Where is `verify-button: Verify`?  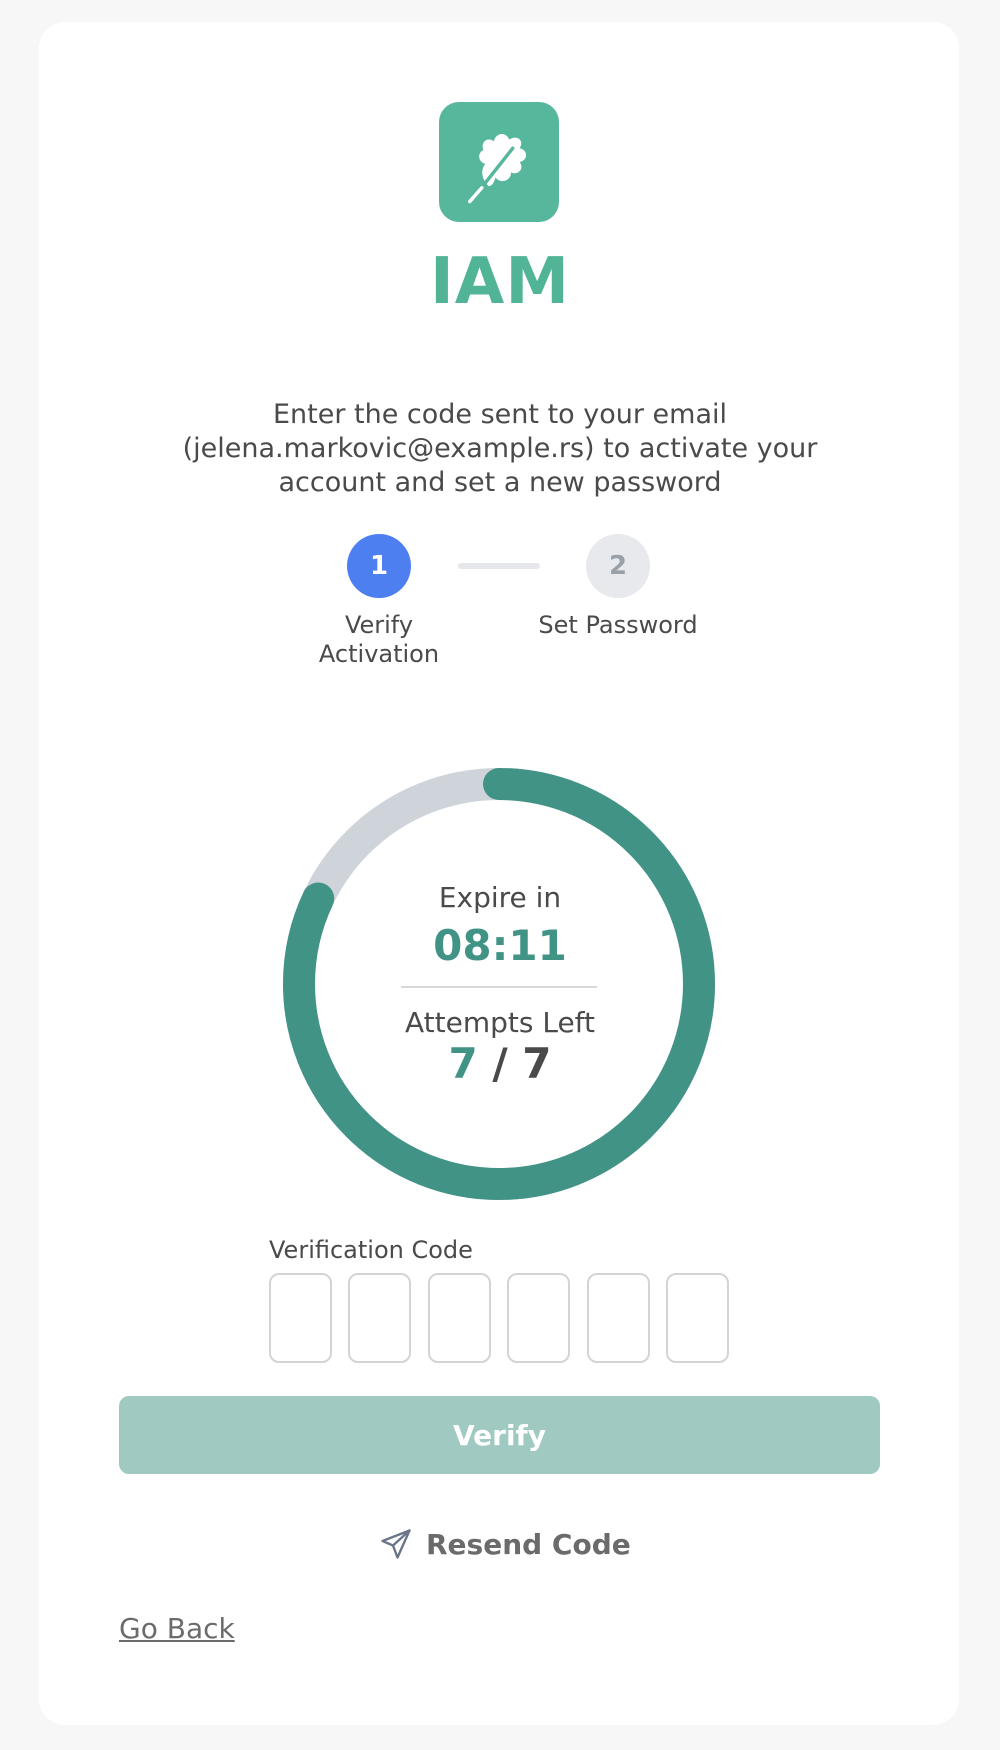
verify-button: Verify is located at coordinates (499, 1435).